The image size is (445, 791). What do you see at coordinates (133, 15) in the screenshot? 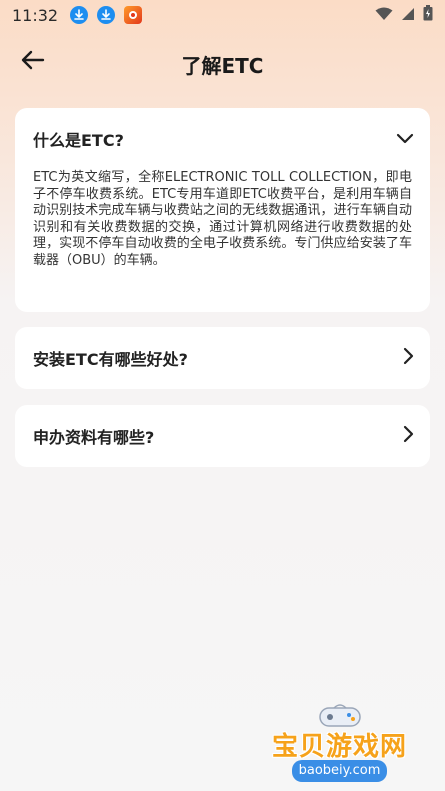
I see `app-notification-icon` at bounding box center [133, 15].